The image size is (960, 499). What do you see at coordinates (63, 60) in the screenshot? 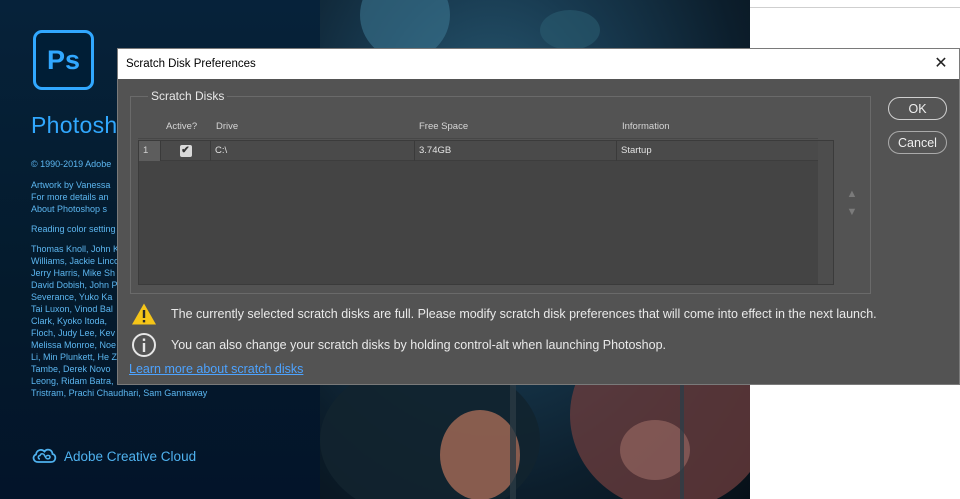
I see `photoshop-logo: Ps` at bounding box center [63, 60].